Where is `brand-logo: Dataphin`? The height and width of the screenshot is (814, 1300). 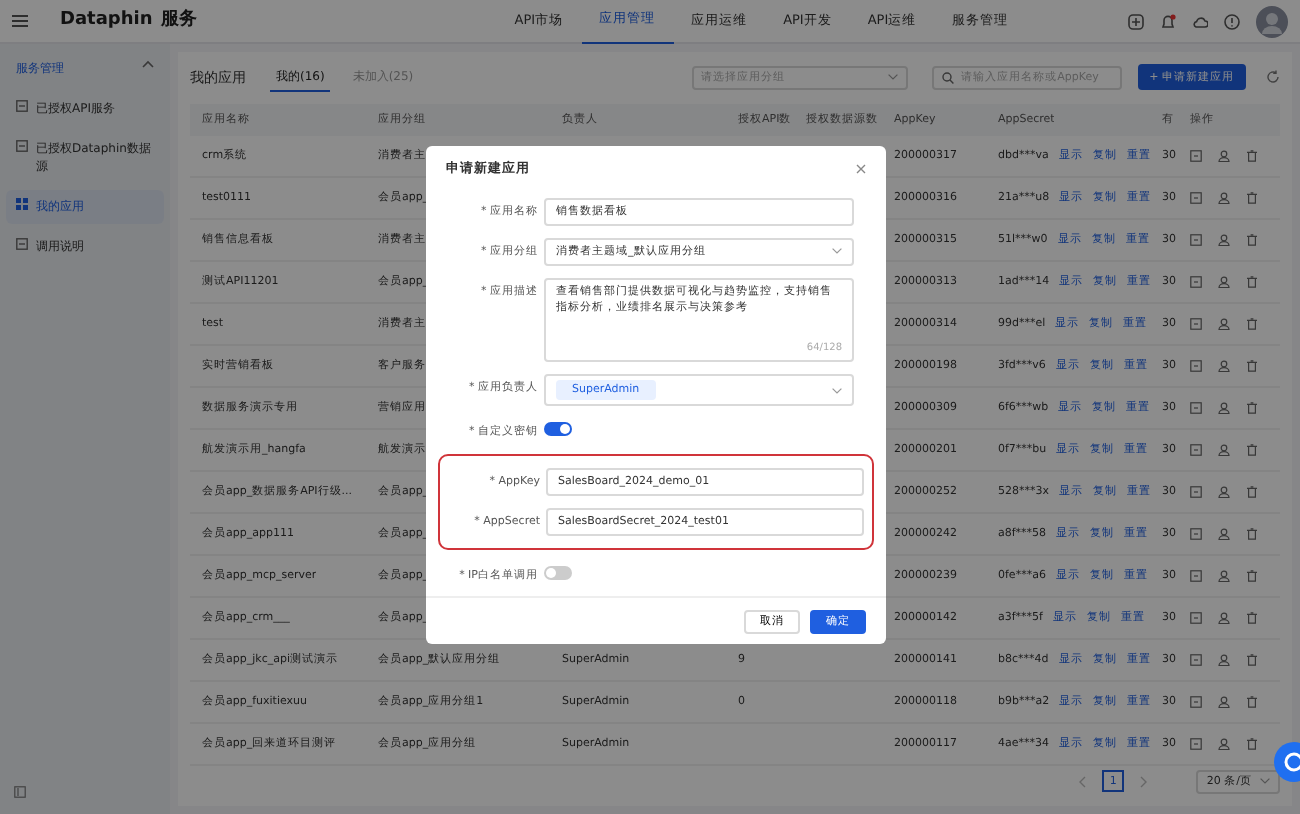 brand-logo: Dataphin is located at coordinates (106, 20).